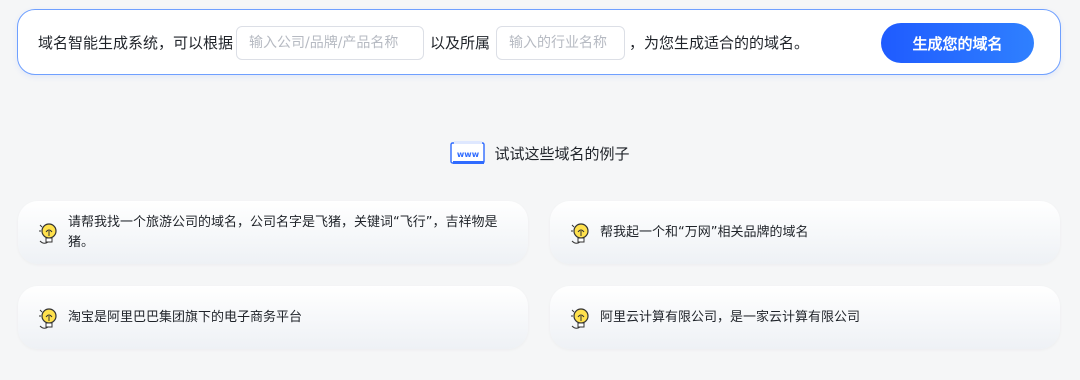 The height and width of the screenshot is (380, 1080). I want to click on example-card: 帮我起一个和“万网”相关品牌的域名, so click(805, 232).